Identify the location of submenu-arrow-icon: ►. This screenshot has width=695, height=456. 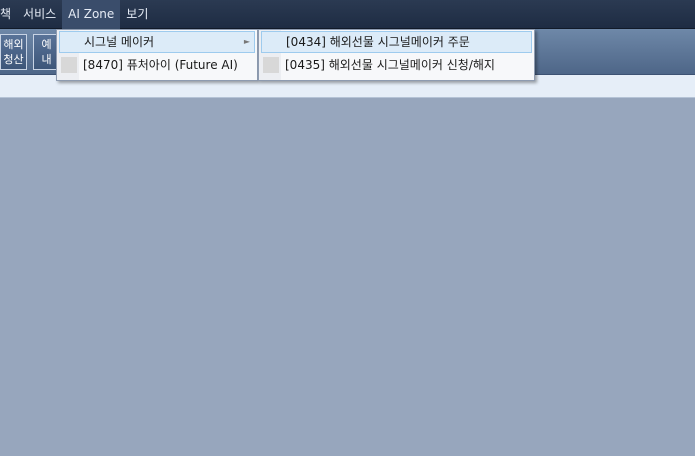
(246, 41).